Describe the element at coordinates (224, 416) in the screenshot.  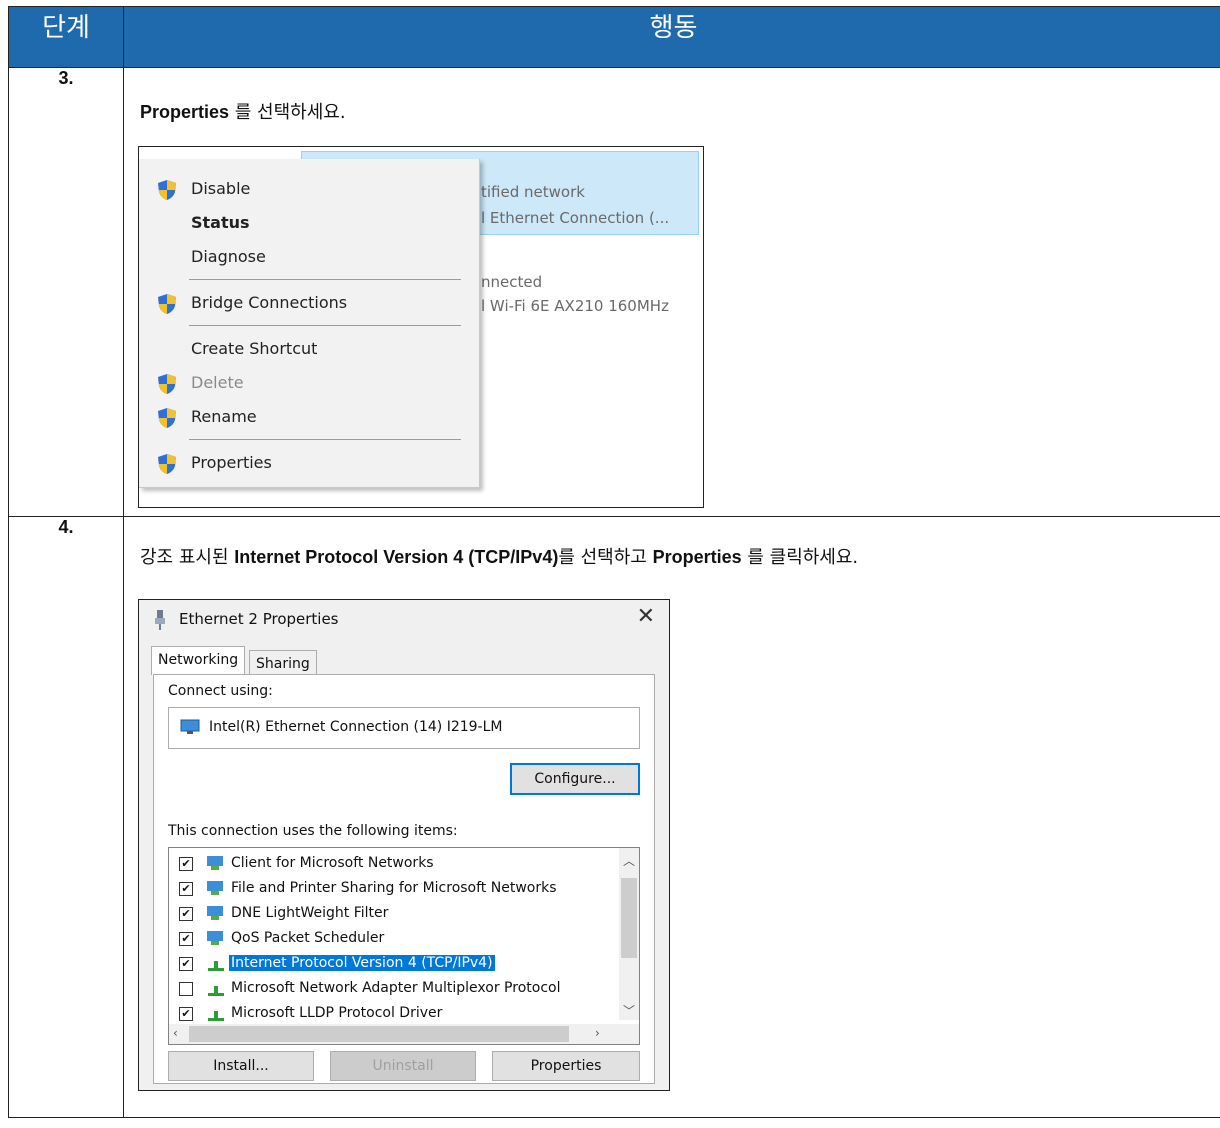
I see `menu-item-rename: Rename` at that location.